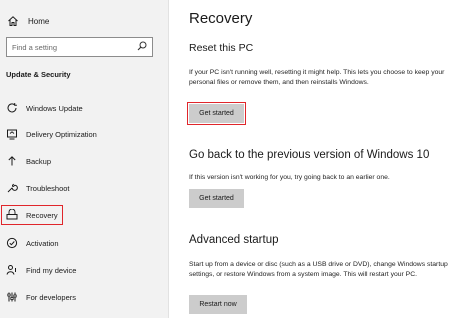 This screenshot has width=474, height=318. What do you see at coordinates (221, 18) in the screenshot?
I see `page-title: Recovery` at bounding box center [221, 18].